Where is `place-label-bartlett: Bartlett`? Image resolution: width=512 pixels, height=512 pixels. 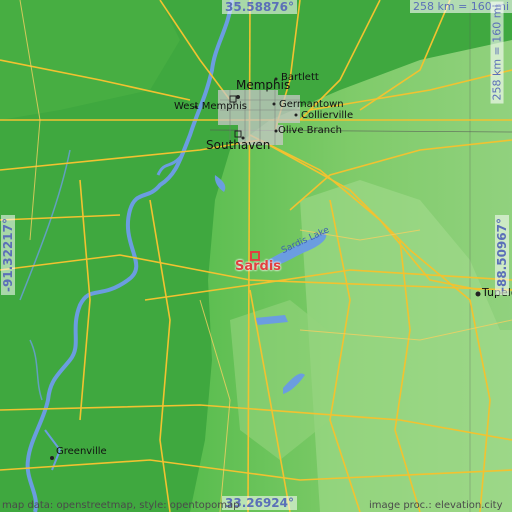
place-label-bartlett: Bartlett is located at coordinates (300, 77).